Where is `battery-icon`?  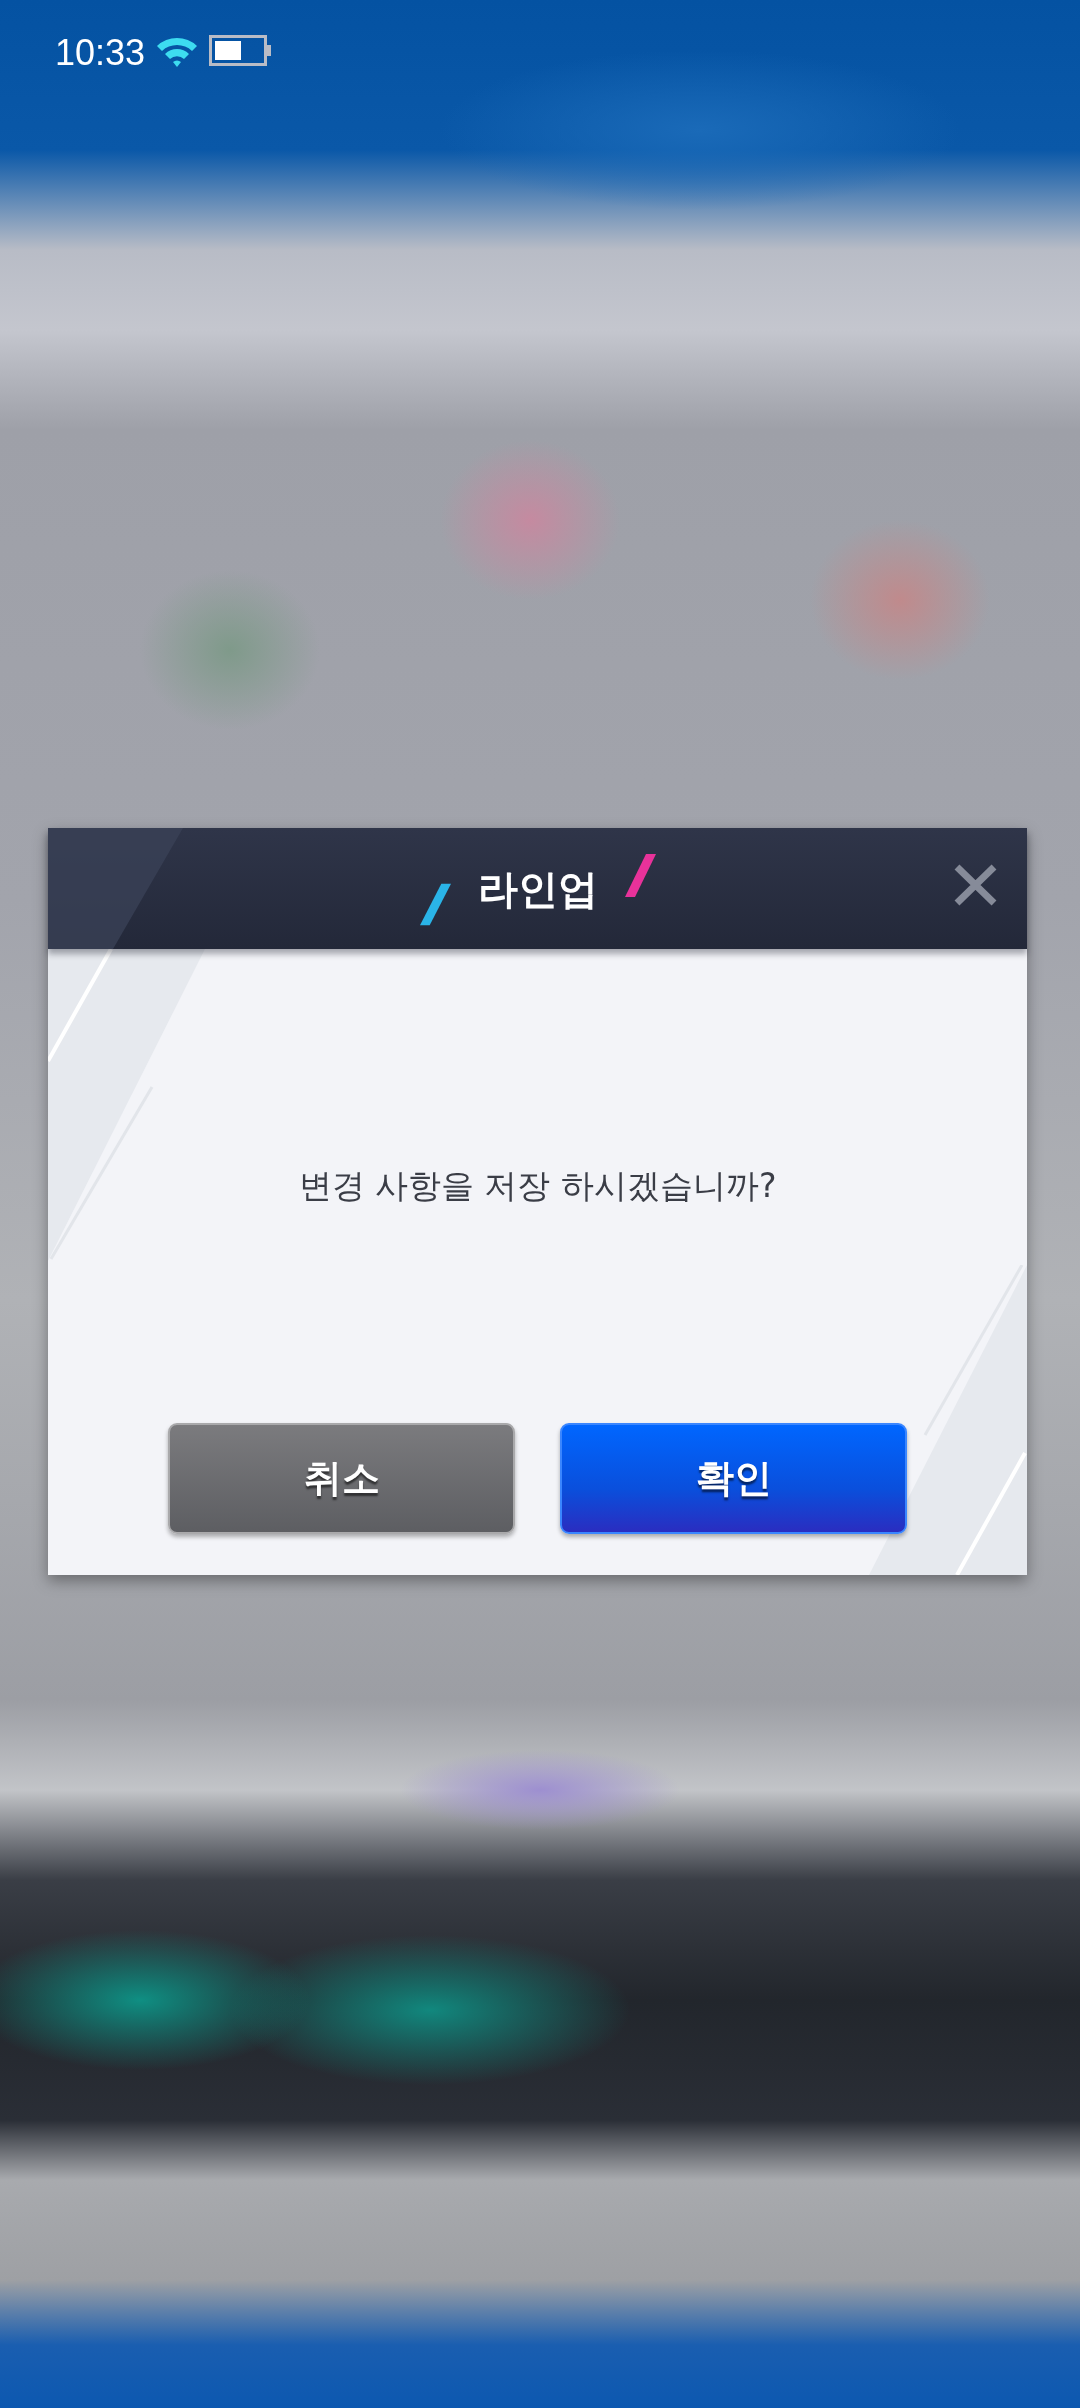
battery-icon is located at coordinates (240, 50).